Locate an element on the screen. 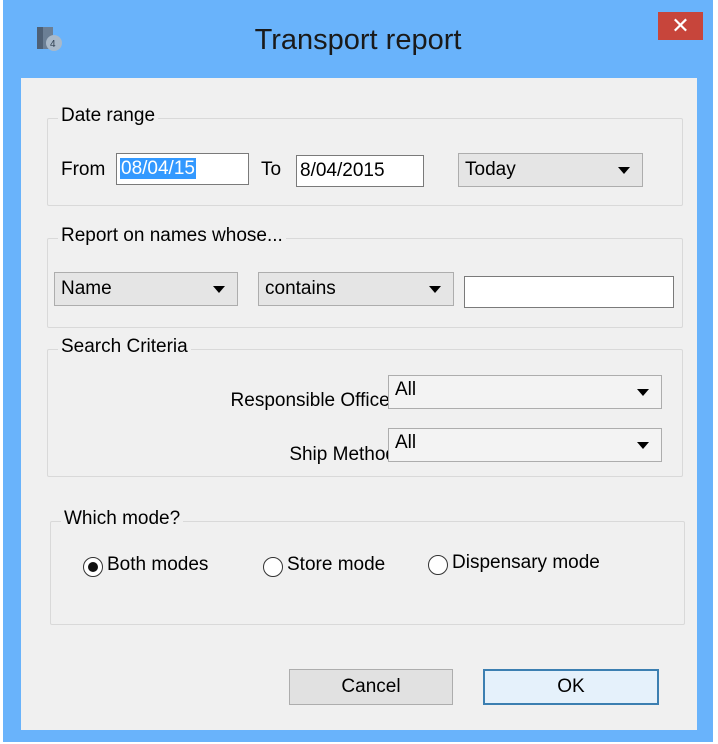  window-title: Transport report is located at coordinates (358, 40).